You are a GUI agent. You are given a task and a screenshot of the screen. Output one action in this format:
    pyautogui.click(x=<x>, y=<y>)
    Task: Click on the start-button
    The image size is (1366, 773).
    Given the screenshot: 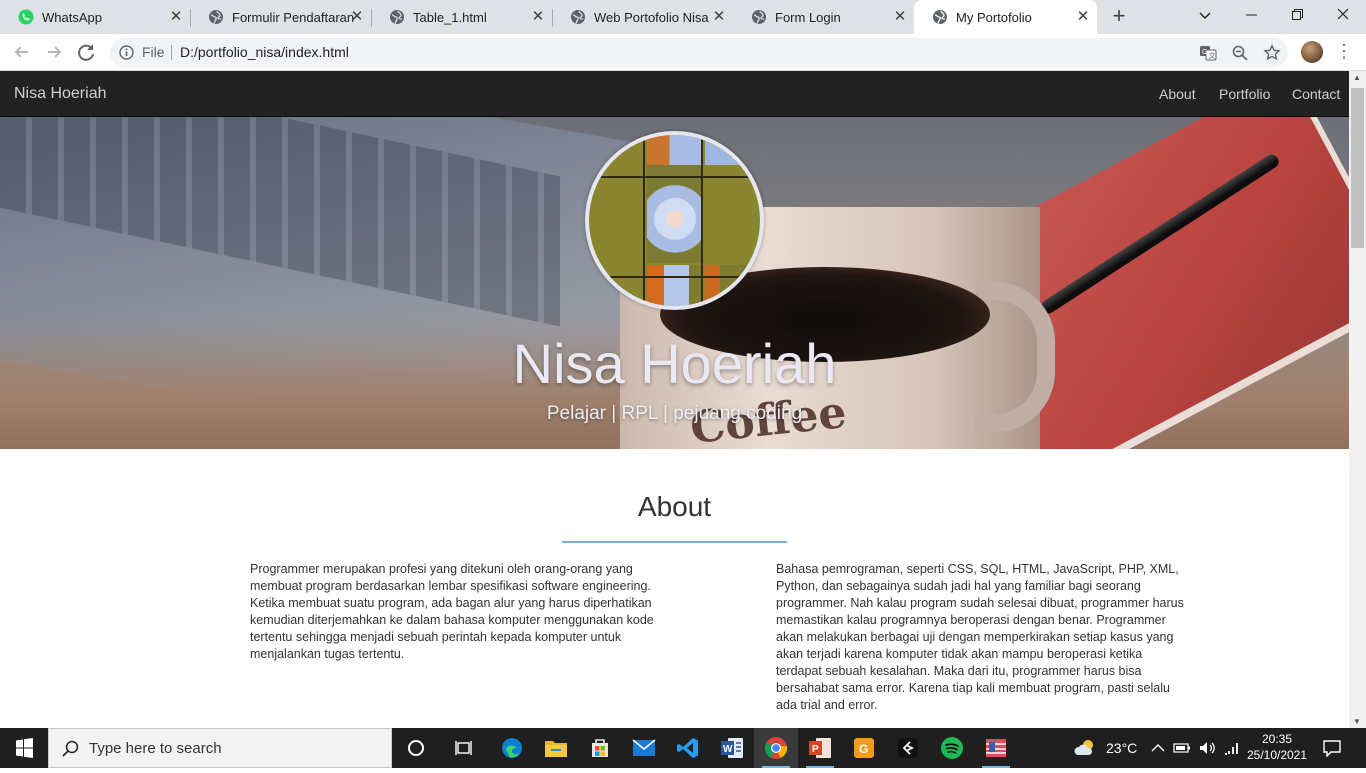 What is the action you would take?
    pyautogui.click(x=24, y=748)
    